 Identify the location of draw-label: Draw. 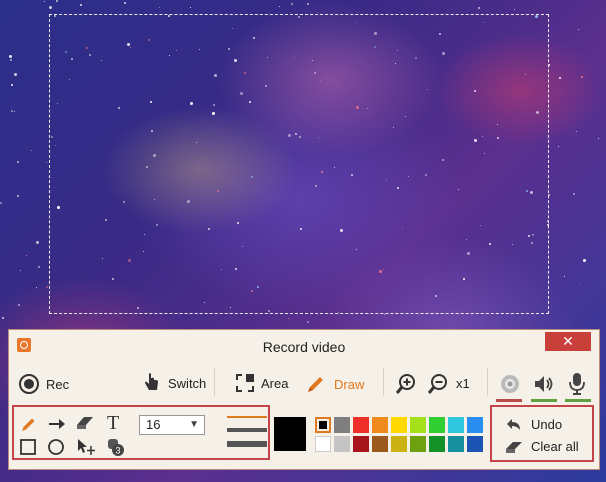
(349, 384).